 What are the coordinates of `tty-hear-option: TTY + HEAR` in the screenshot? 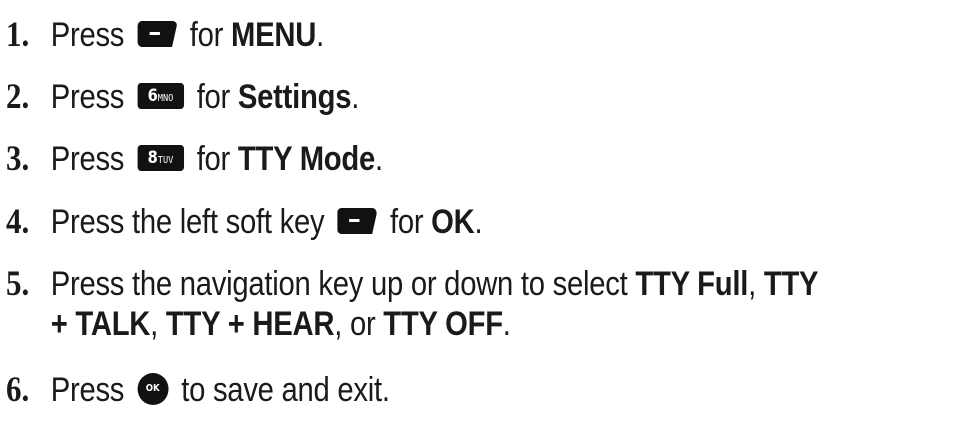 It's located at (250, 324).